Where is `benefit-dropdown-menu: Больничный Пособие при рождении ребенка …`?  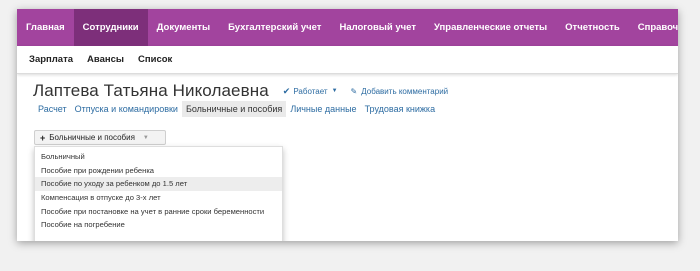
benefit-dropdown-menu: Больничный Пособие при рождении ребенка … is located at coordinates (158, 193).